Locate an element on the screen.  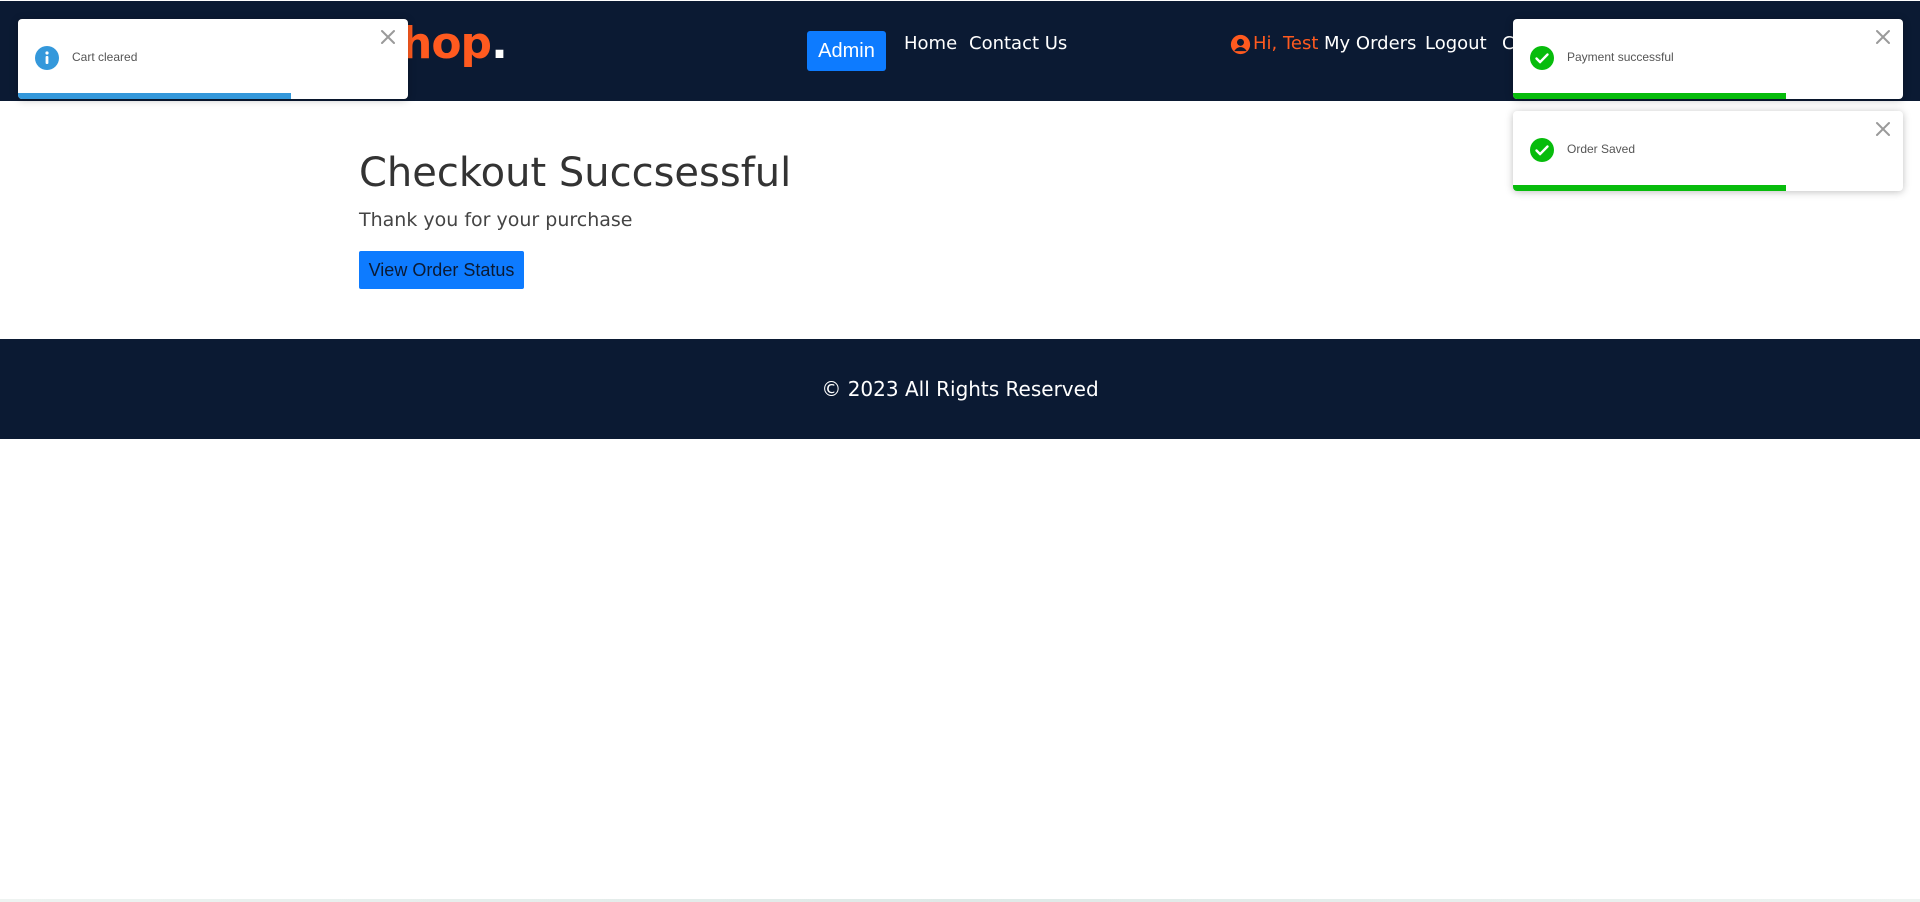
logout-link: Logout is located at coordinates (1456, 44).